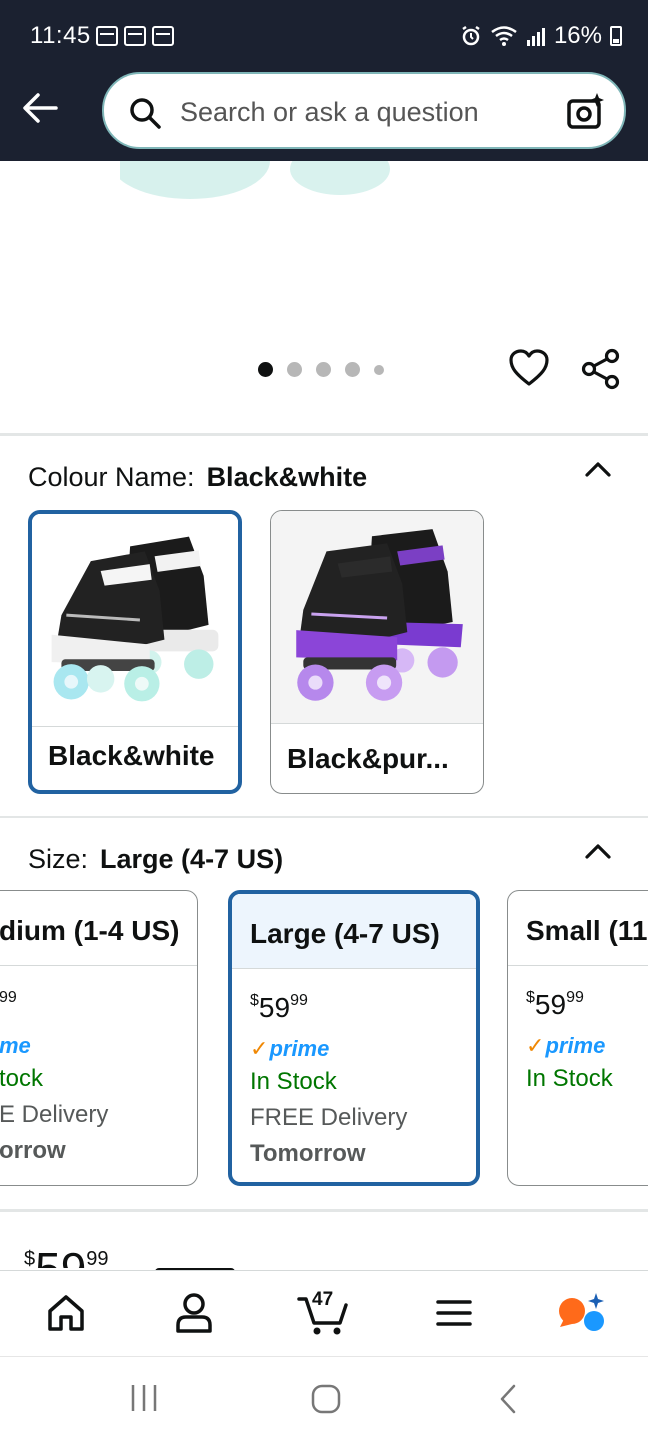 This screenshot has width=648, height=1440. Describe the element at coordinates (40, 108) in the screenshot. I see `back-arrow-icon` at that location.